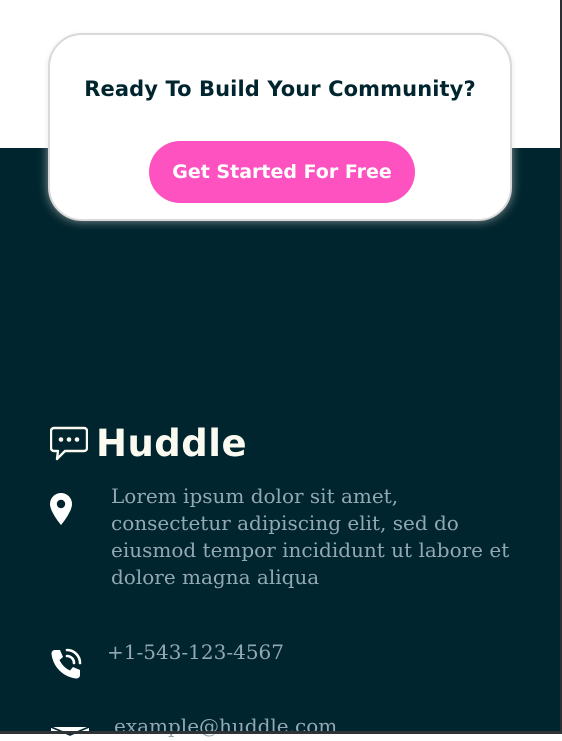 The image size is (562, 741). I want to click on phone-number: +1-543-123-4567, so click(195, 652).